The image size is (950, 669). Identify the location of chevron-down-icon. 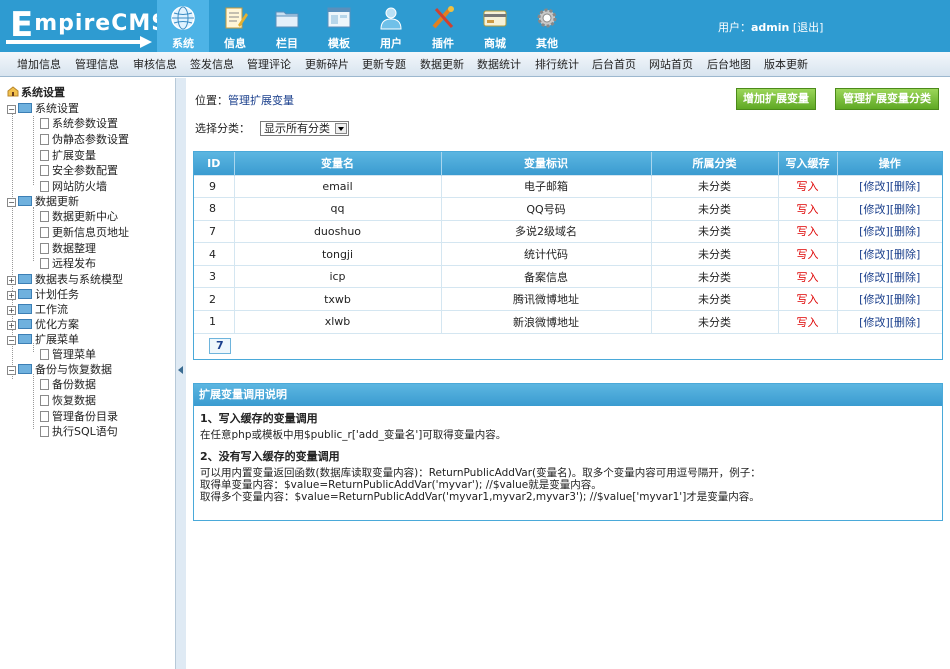
(341, 128).